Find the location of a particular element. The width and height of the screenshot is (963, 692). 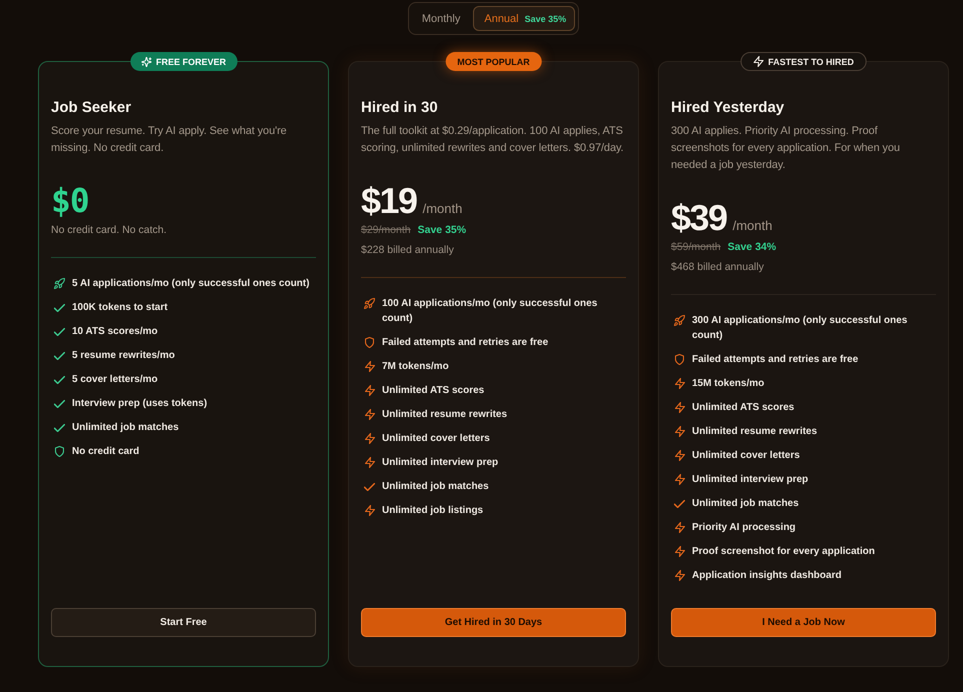

feature-text: 10 ATS scores/mo is located at coordinates (115, 332).